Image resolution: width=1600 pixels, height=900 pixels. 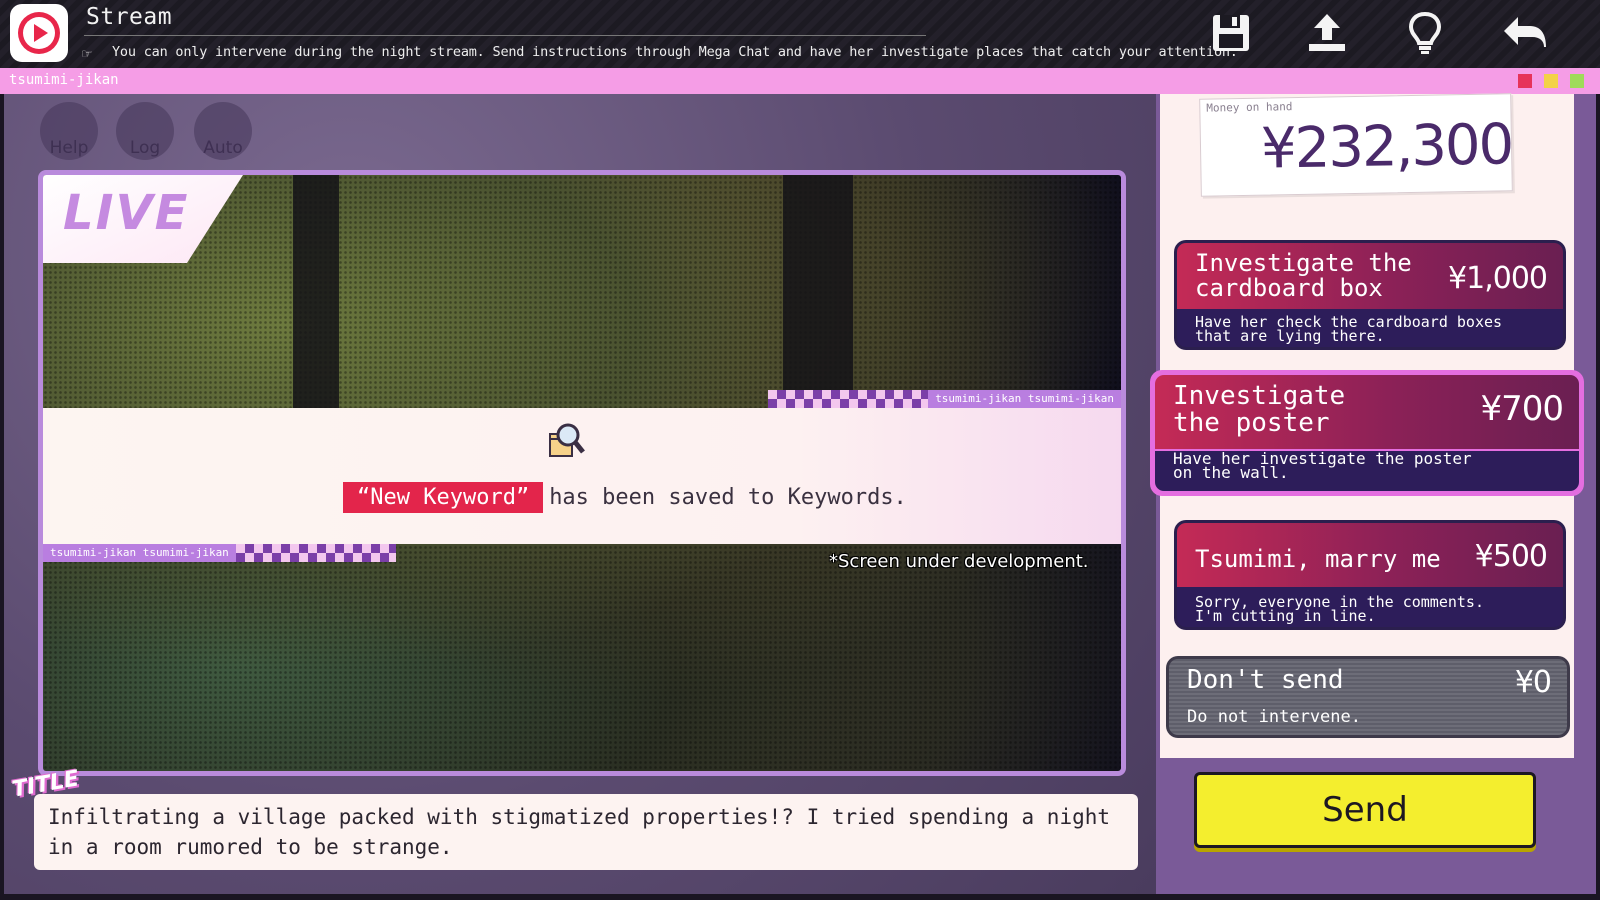 What do you see at coordinates (1265, 680) in the screenshot?
I see `choice-label: Don't send` at bounding box center [1265, 680].